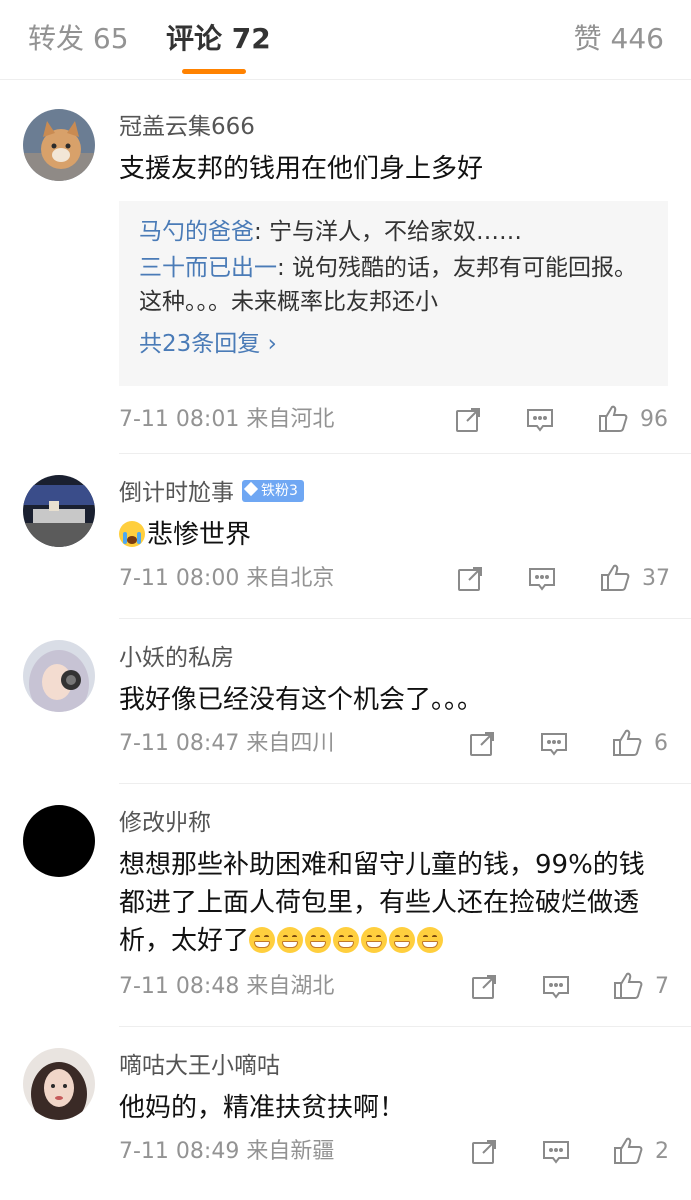 This screenshot has width=691, height=1200. I want to click on comment-text: 我好像已经没有这个机会了。。。, so click(301, 700).